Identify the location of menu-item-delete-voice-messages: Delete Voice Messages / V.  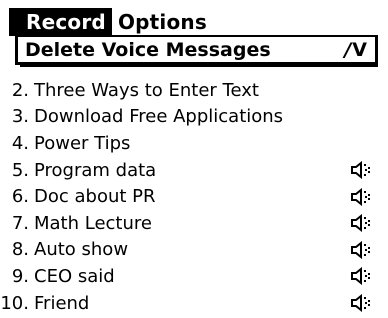
(196, 49).